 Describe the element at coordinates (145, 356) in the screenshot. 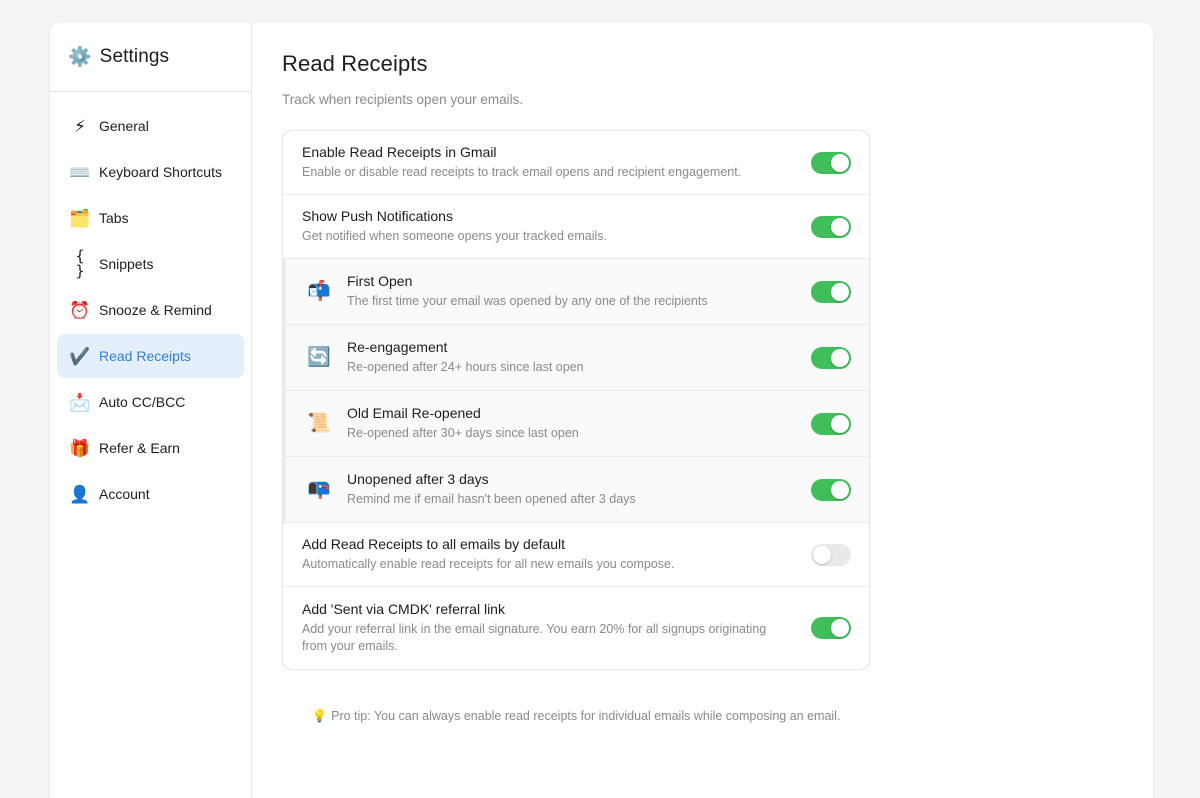

I see `sidebar-item-label: Read Receipts` at that location.